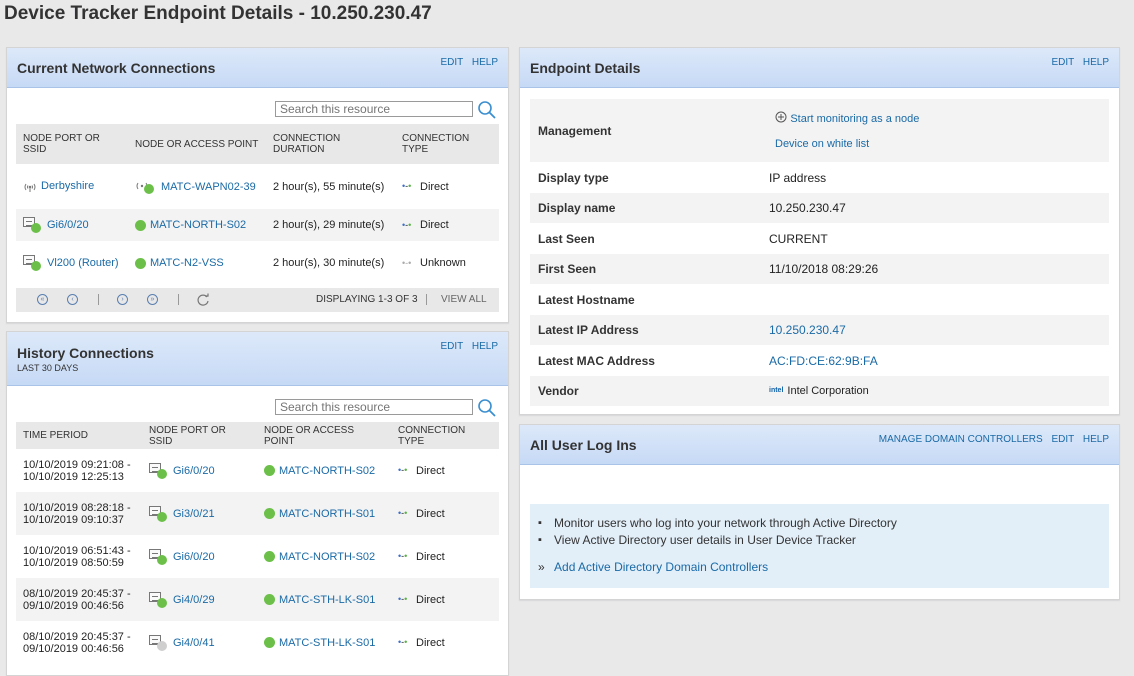 This screenshot has width=1134, height=676. Describe the element at coordinates (781, 116) in the screenshot. I see `add-icon` at that location.